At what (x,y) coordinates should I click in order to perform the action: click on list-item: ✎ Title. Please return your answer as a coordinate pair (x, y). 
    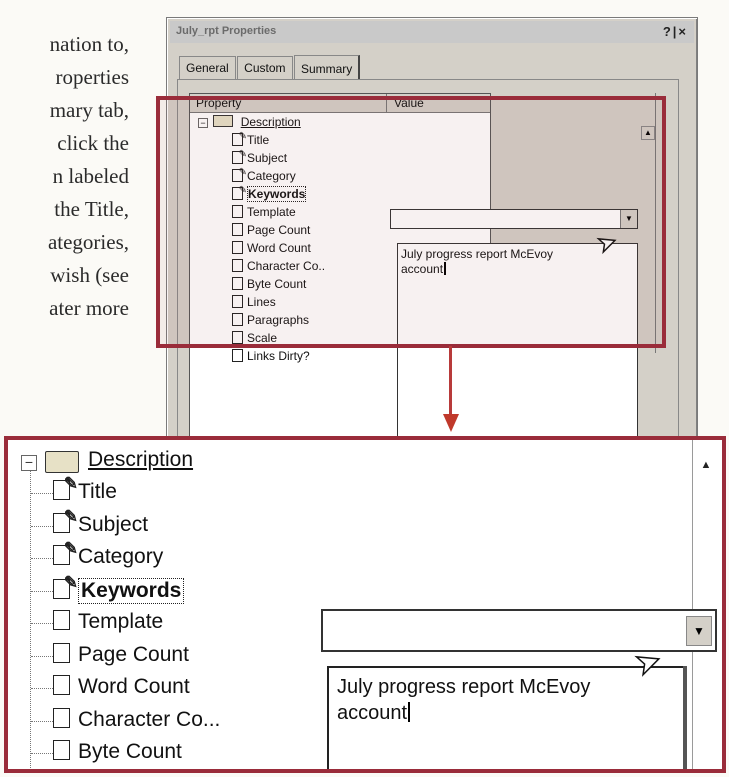
    Looking at the image, I should click on (85, 493).